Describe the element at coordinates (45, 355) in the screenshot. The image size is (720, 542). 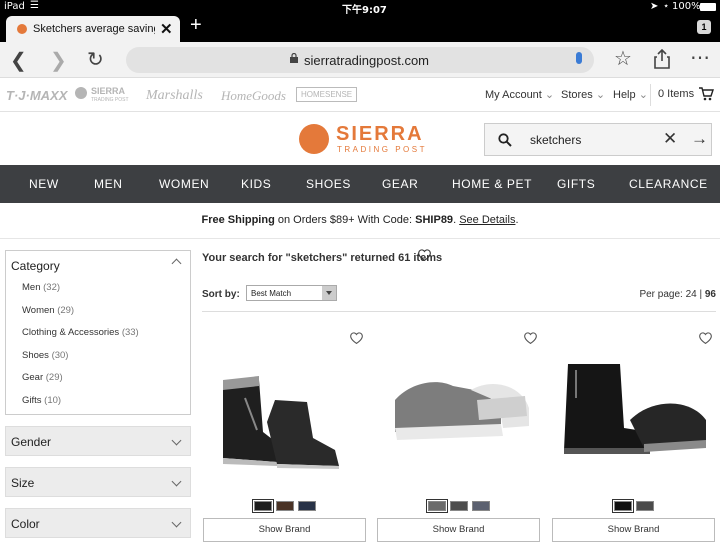
I see `category-option: Shoes (30)` at that location.